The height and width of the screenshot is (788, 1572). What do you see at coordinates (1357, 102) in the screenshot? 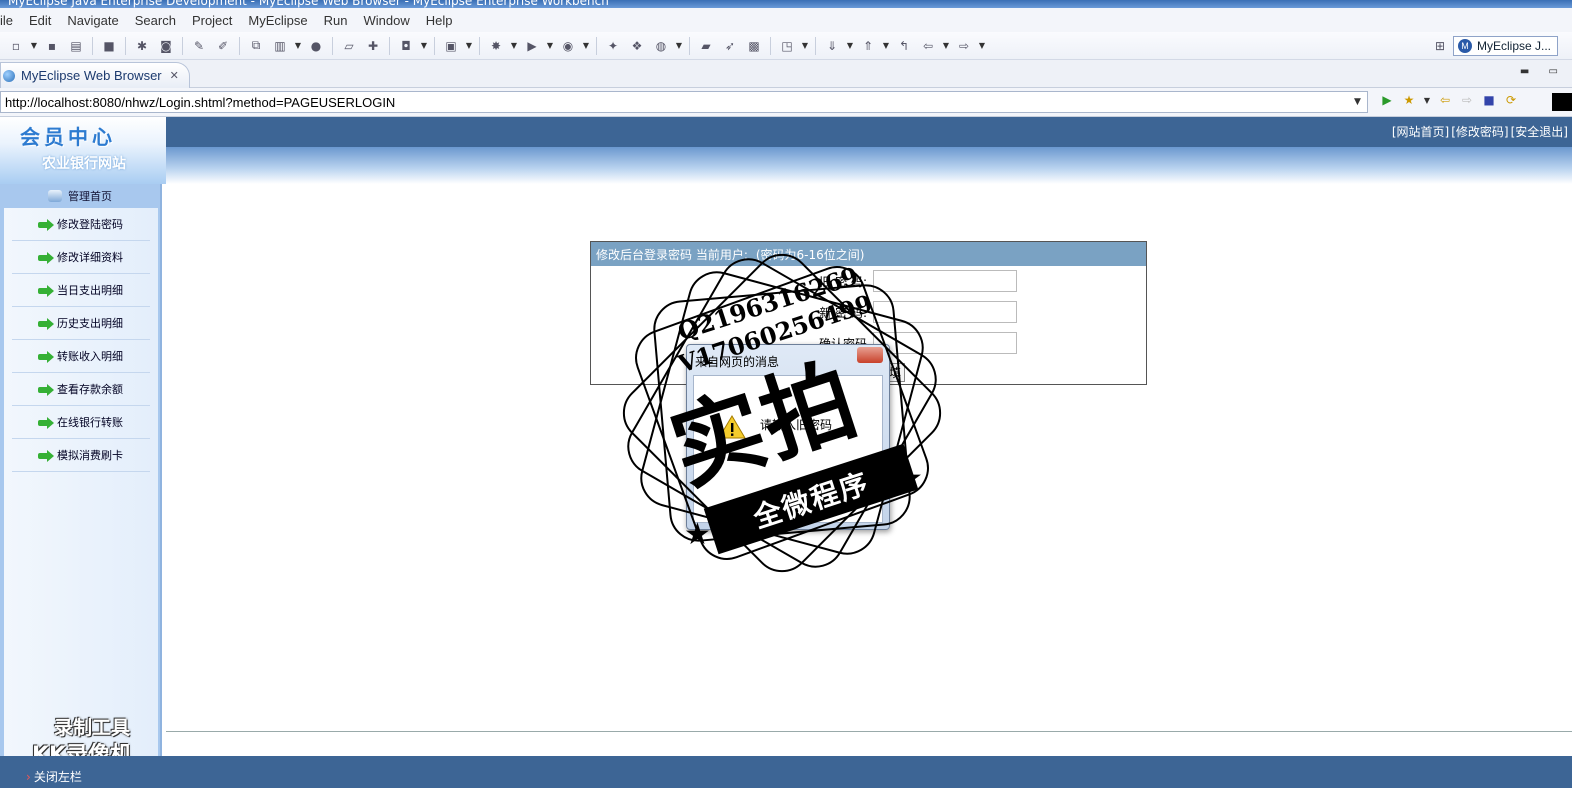
I see `url-history-dropdown-icon: ▼` at bounding box center [1357, 102].